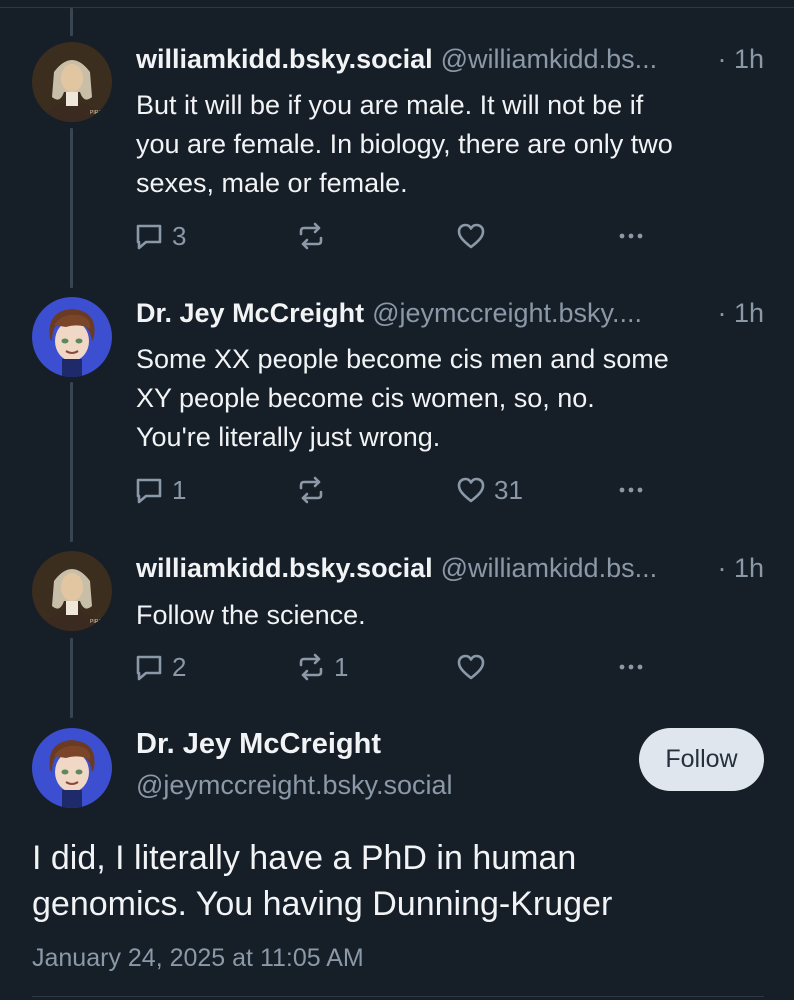 The width and height of the screenshot is (794, 1000). I want to click on repost-button: 1, so click(322, 667).